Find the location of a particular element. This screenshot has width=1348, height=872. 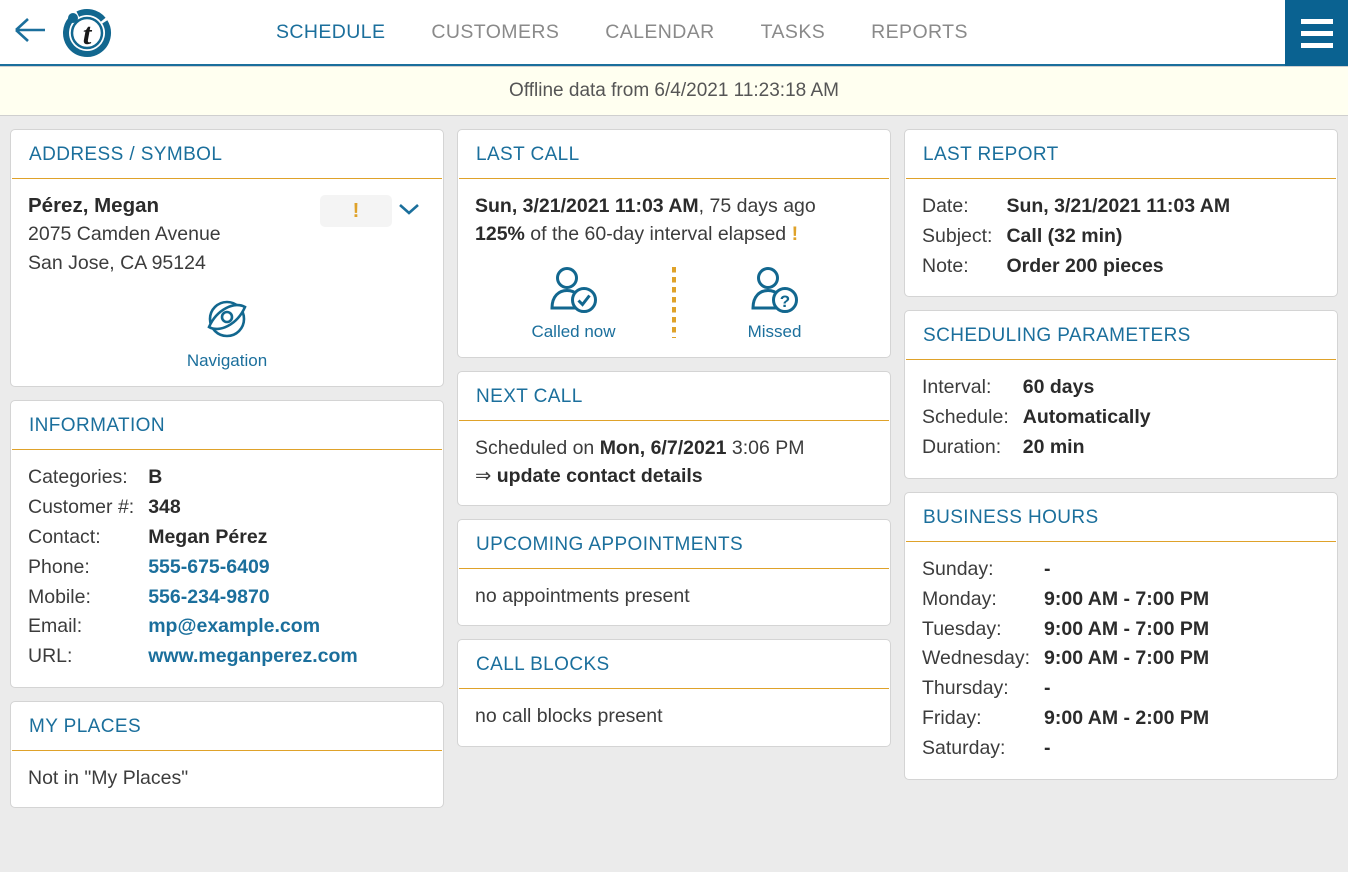

navigation-eye-icon is located at coordinates (227, 321).